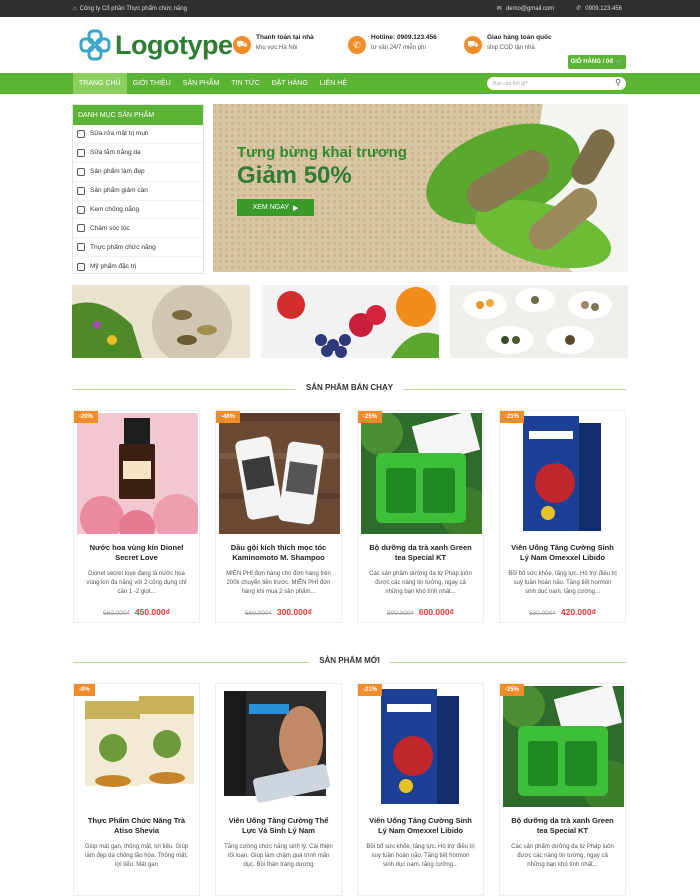 Image resolution: width=700 pixels, height=896 pixels. I want to click on product-price: 560.000₫ 300.000₫, so click(278, 612).